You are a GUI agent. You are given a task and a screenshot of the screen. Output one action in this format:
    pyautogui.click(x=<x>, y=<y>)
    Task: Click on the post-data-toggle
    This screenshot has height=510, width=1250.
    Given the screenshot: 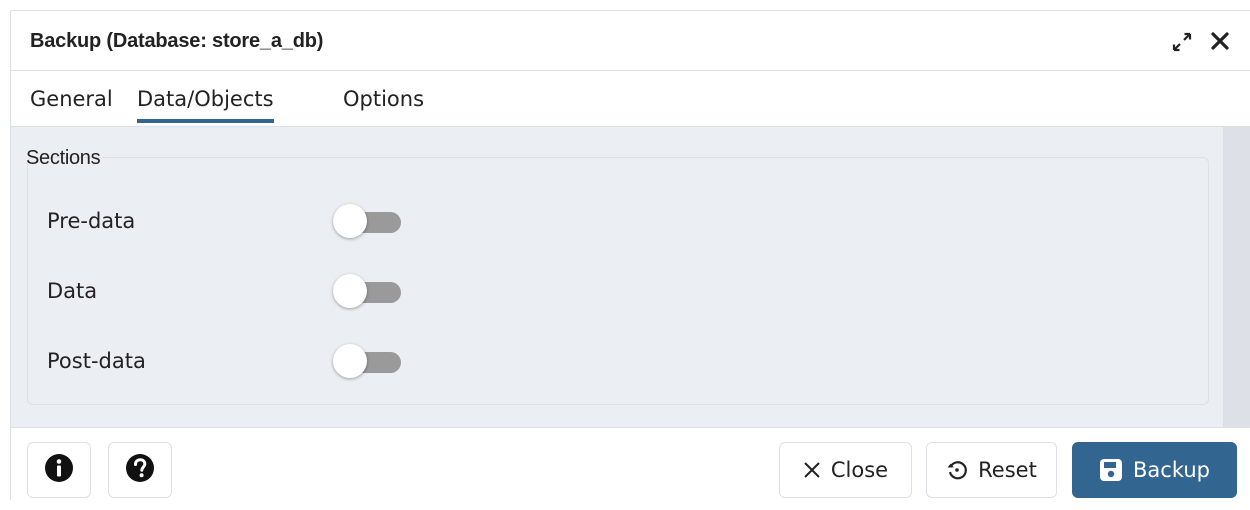 What is the action you would take?
    pyautogui.click(x=366, y=361)
    